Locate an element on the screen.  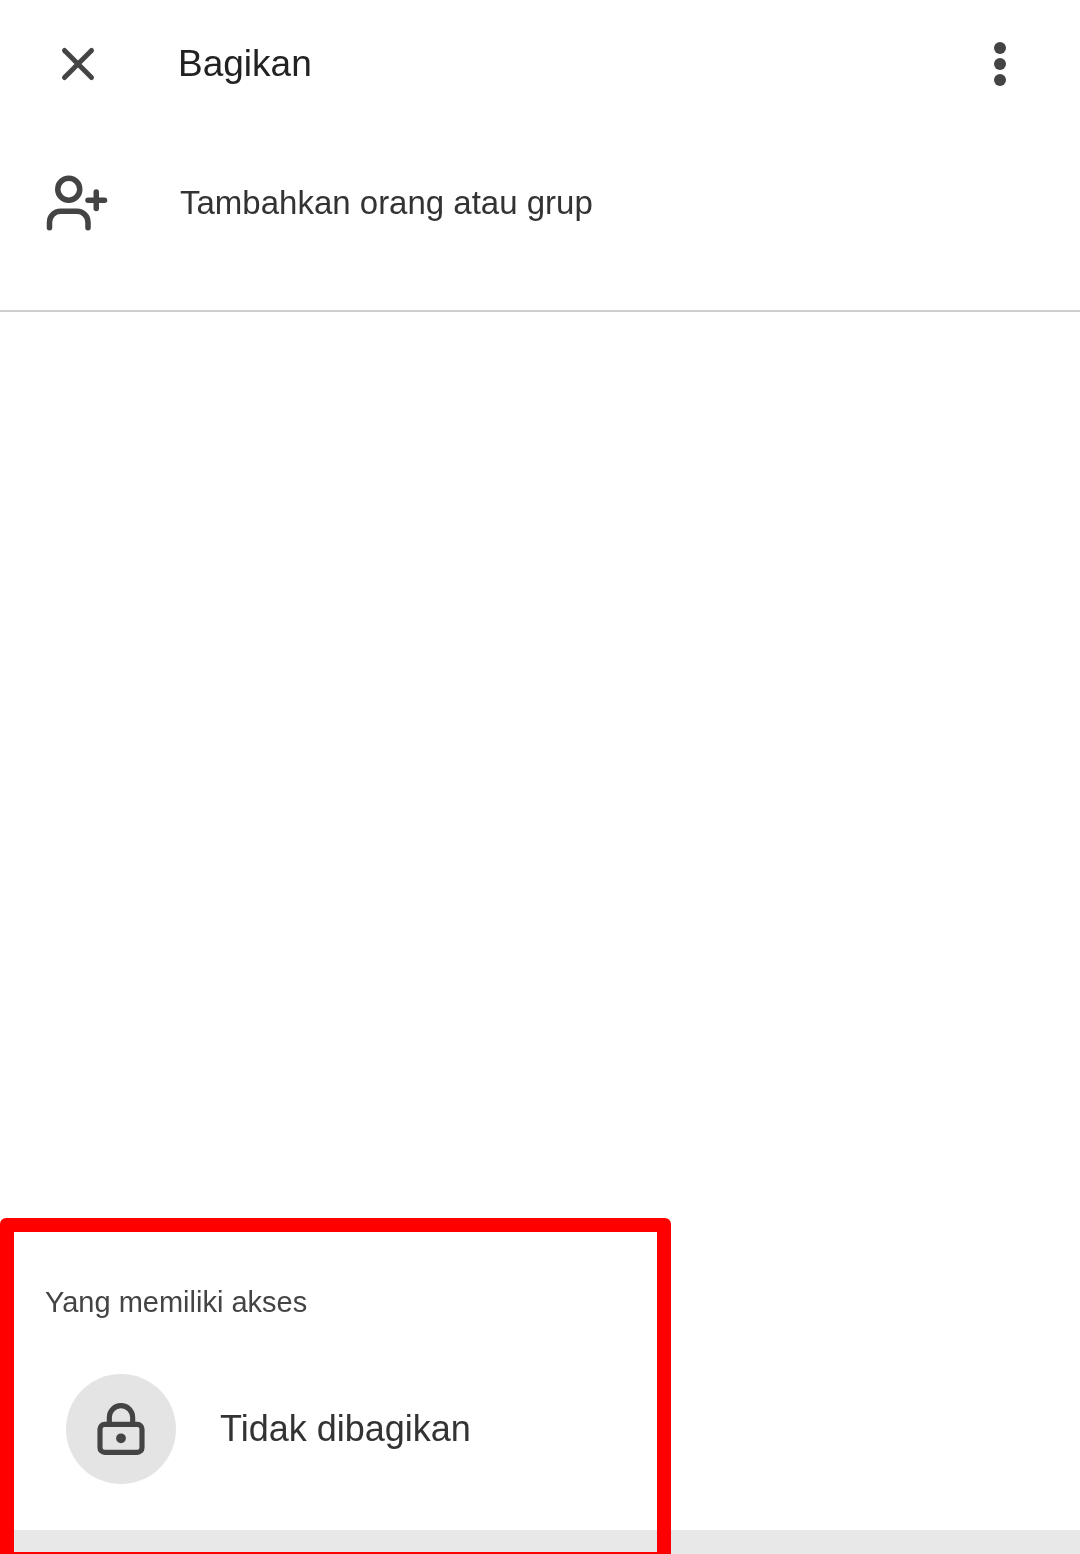
dialog-title: Bagikan is located at coordinates (245, 64).